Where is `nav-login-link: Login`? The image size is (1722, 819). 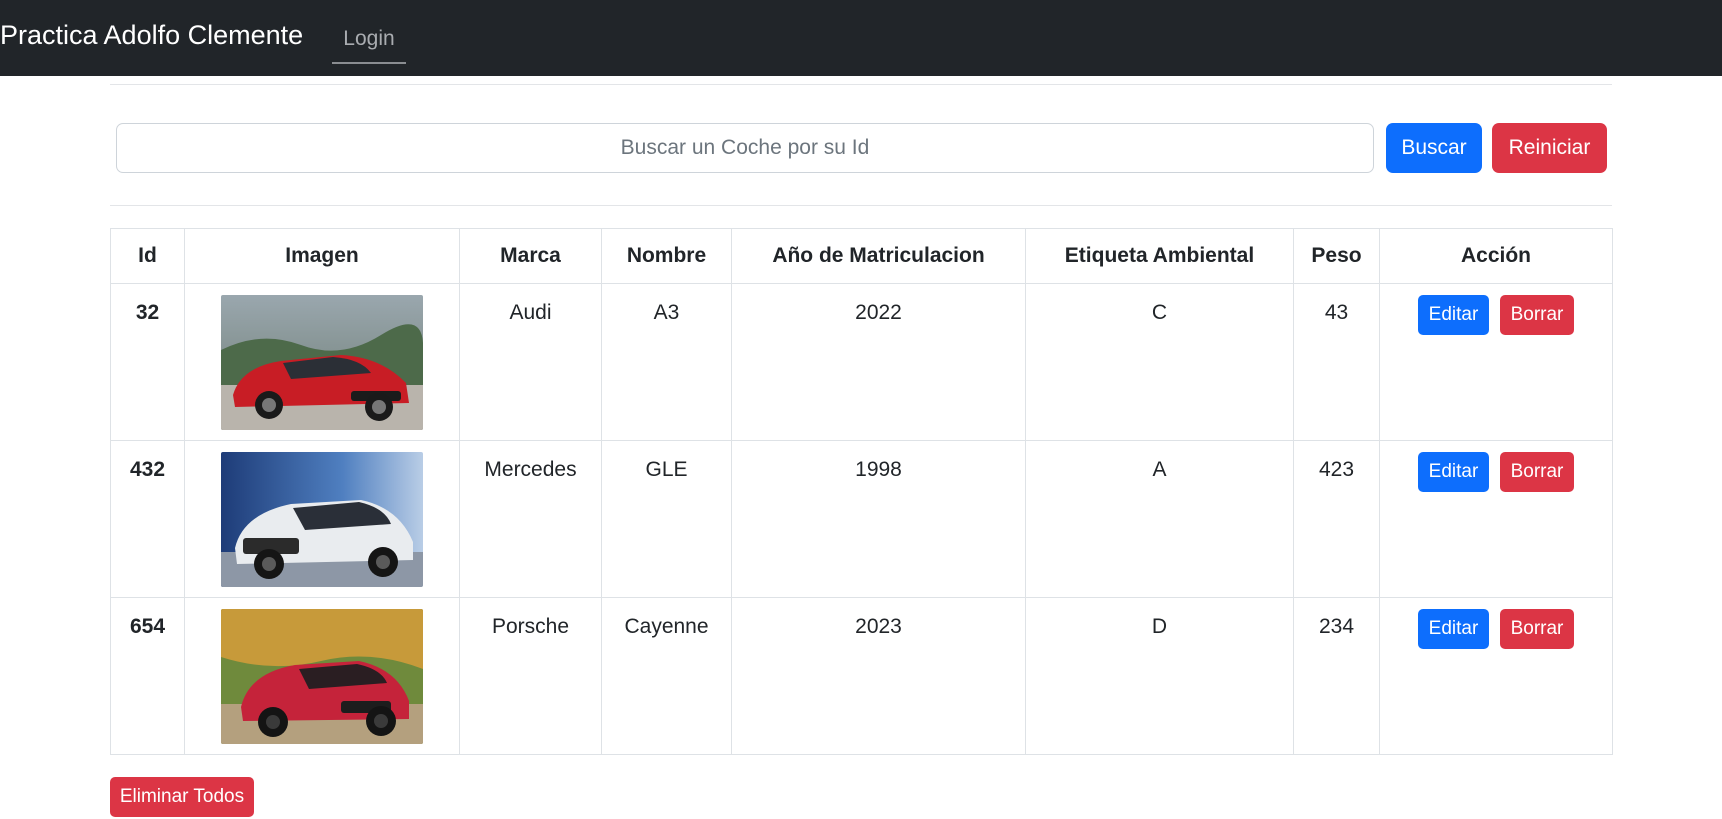 nav-login-link: Login is located at coordinates (369, 39).